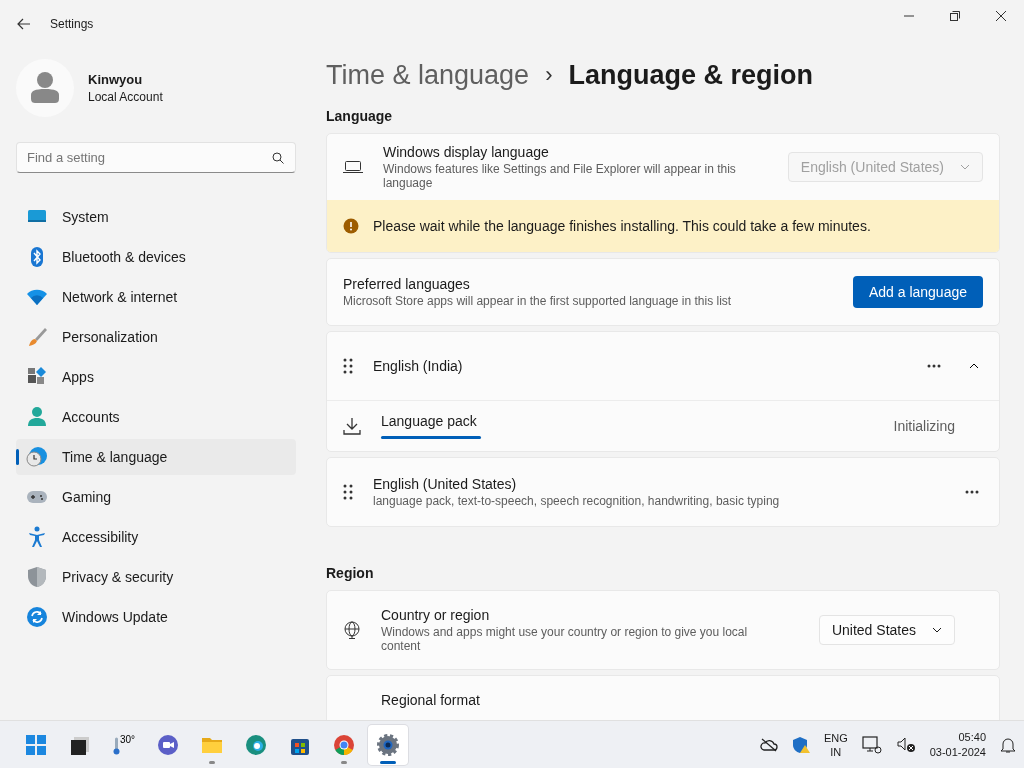 This screenshot has height=768, width=1024. I want to click on setting-description: Windows and apps might use your country or region to give you local content, so click(565, 639).